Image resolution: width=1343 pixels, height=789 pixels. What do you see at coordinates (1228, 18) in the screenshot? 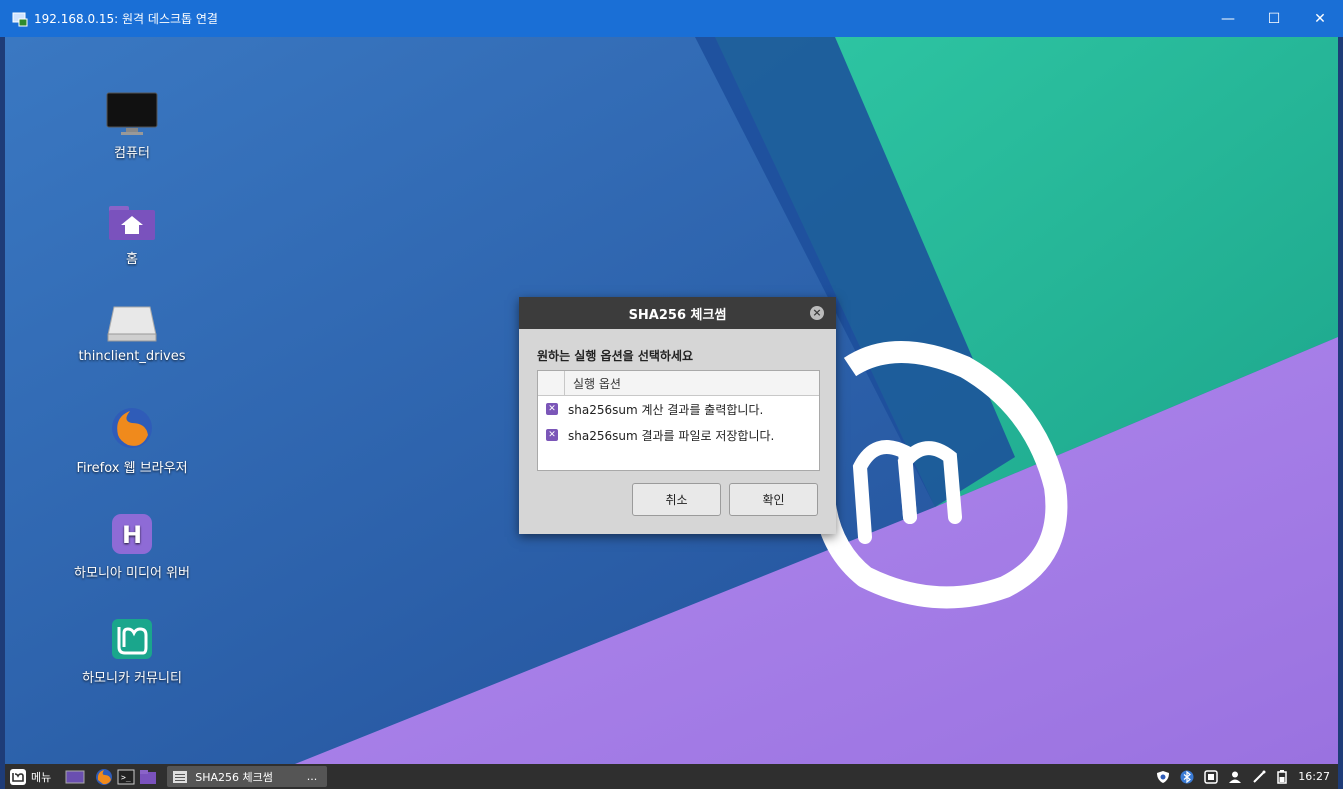
I see `minimize-button: —` at bounding box center [1228, 18].